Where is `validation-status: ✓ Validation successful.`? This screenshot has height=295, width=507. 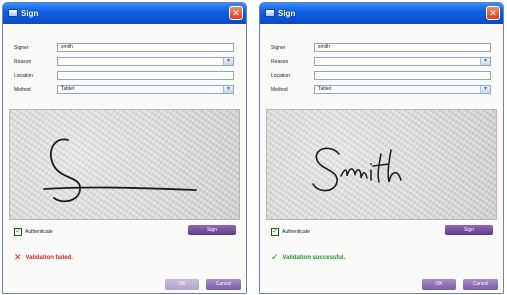
validation-status: ✓ Validation successful. is located at coordinates (308, 257).